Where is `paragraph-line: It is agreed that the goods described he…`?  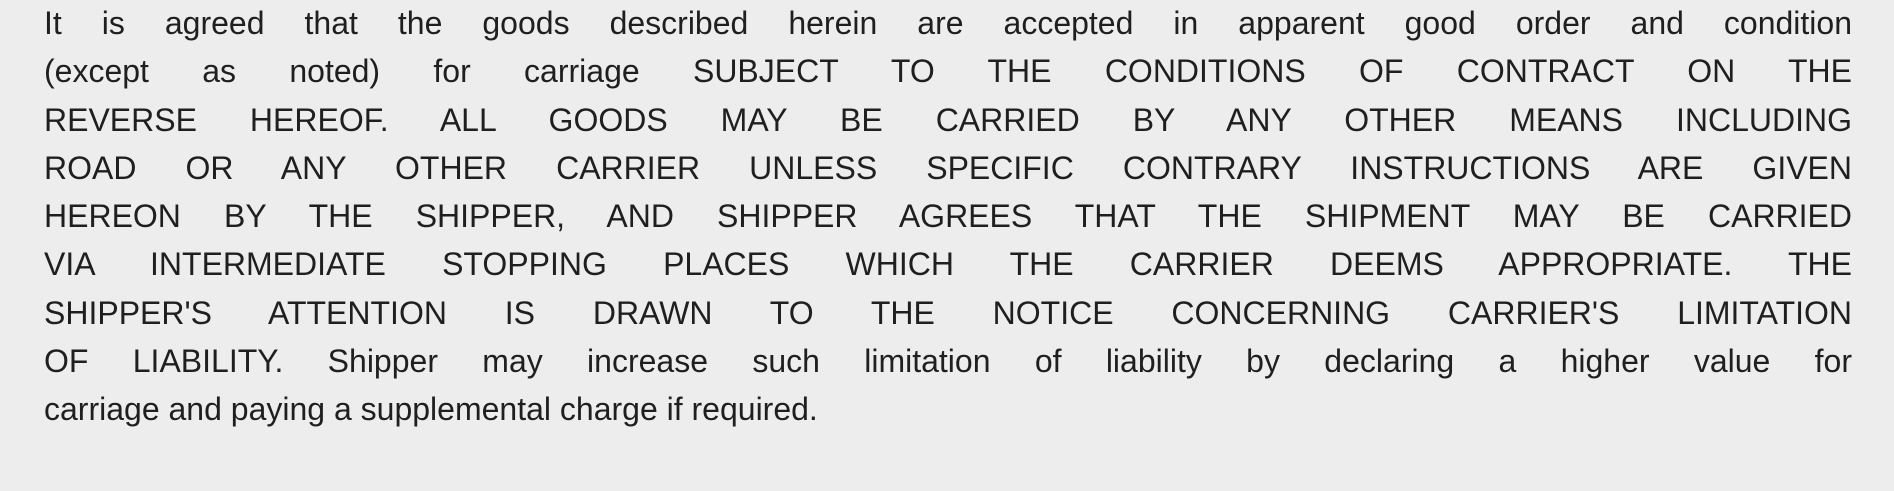
paragraph-line: It is agreed that the goods described he… is located at coordinates (948, 23).